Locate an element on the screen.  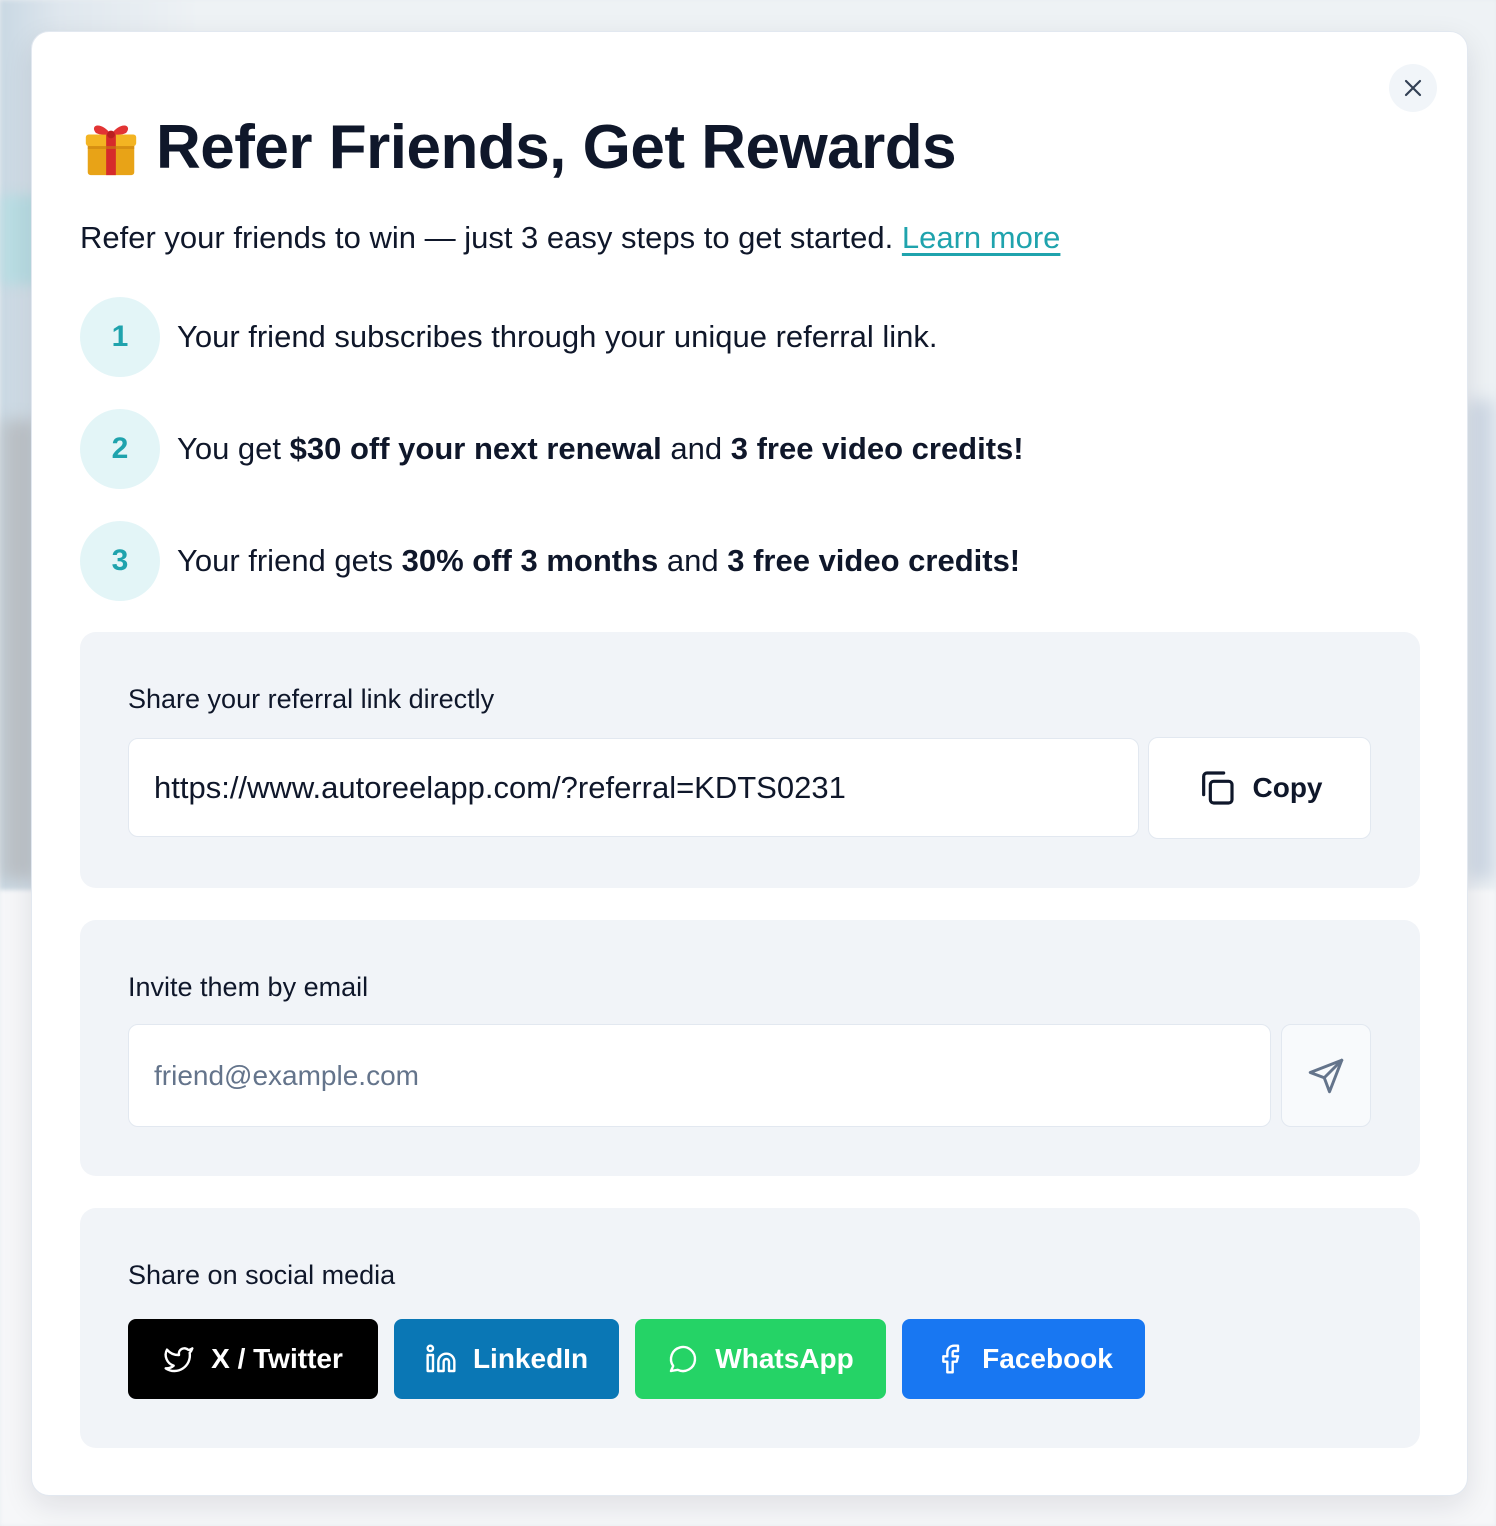
social-share-label: Share on social media is located at coordinates (262, 1275).